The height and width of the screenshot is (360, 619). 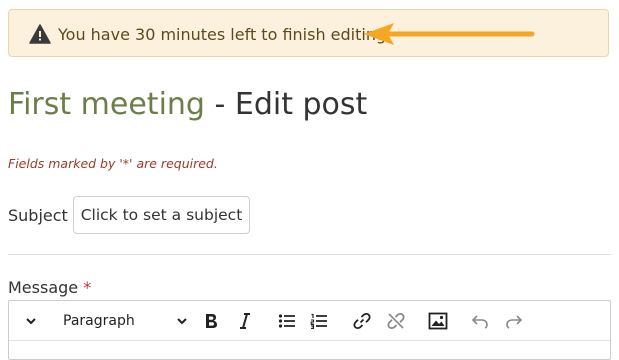 I want to click on numbered-list-icon, so click(x=318, y=321).